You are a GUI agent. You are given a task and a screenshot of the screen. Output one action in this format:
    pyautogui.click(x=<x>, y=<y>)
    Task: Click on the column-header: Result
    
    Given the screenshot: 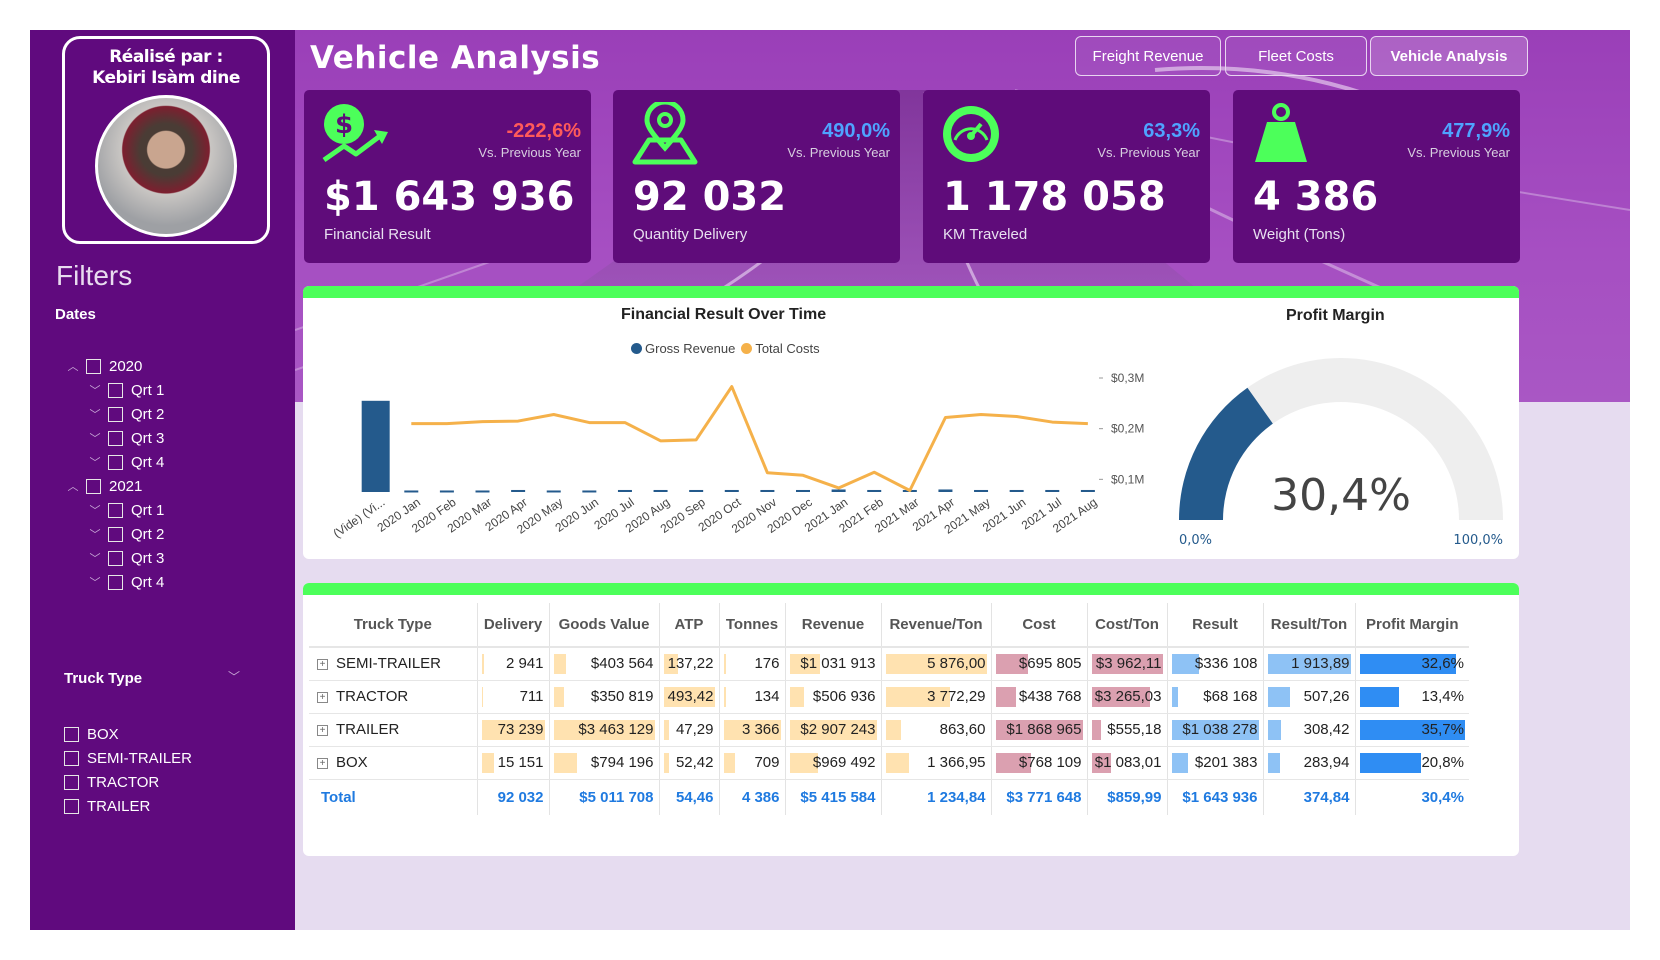 What is the action you would take?
    pyautogui.click(x=1215, y=625)
    